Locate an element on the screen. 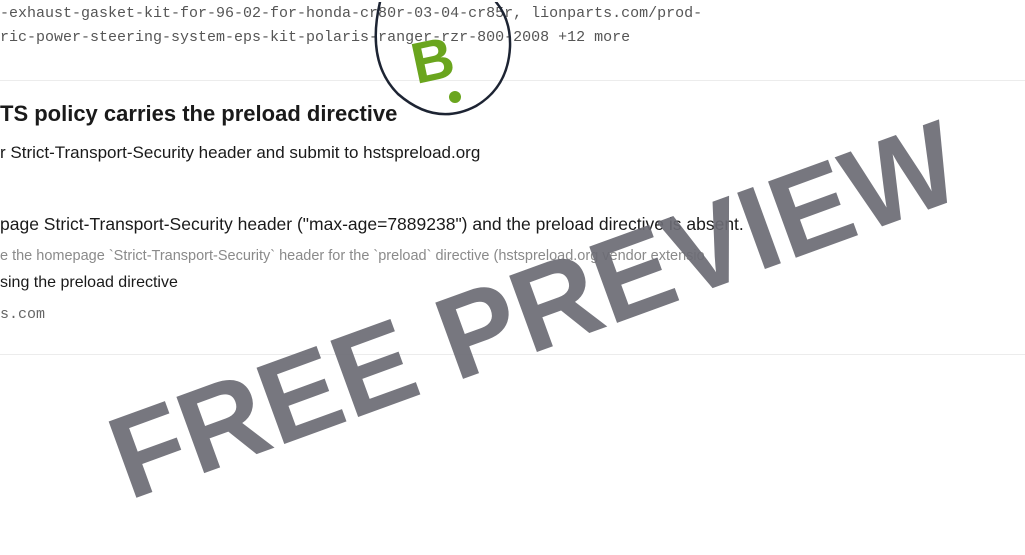 The width and height of the screenshot is (1025, 555). more-urls-link: +12 more is located at coordinates (594, 37).